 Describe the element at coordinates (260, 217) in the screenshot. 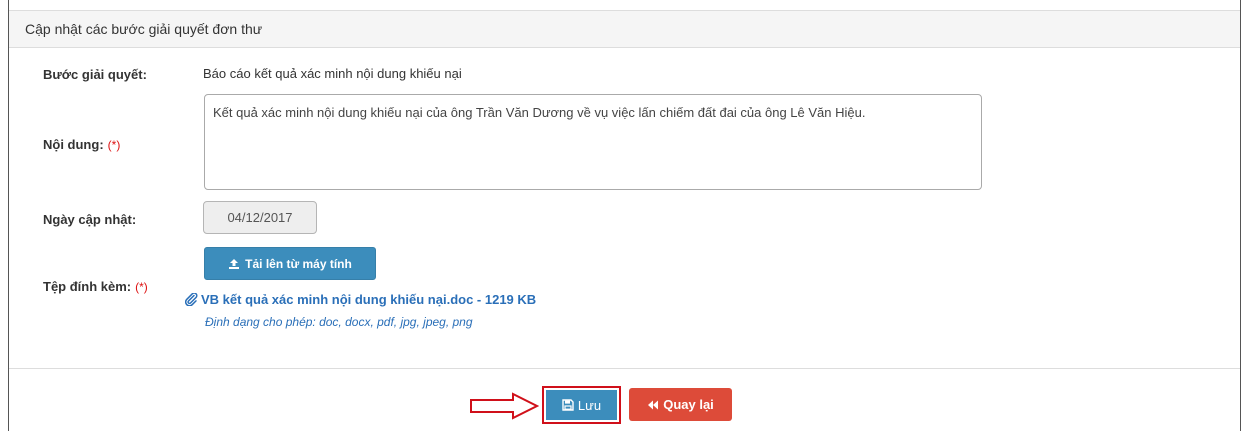

I see `date-input: 04/12/2017` at that location.